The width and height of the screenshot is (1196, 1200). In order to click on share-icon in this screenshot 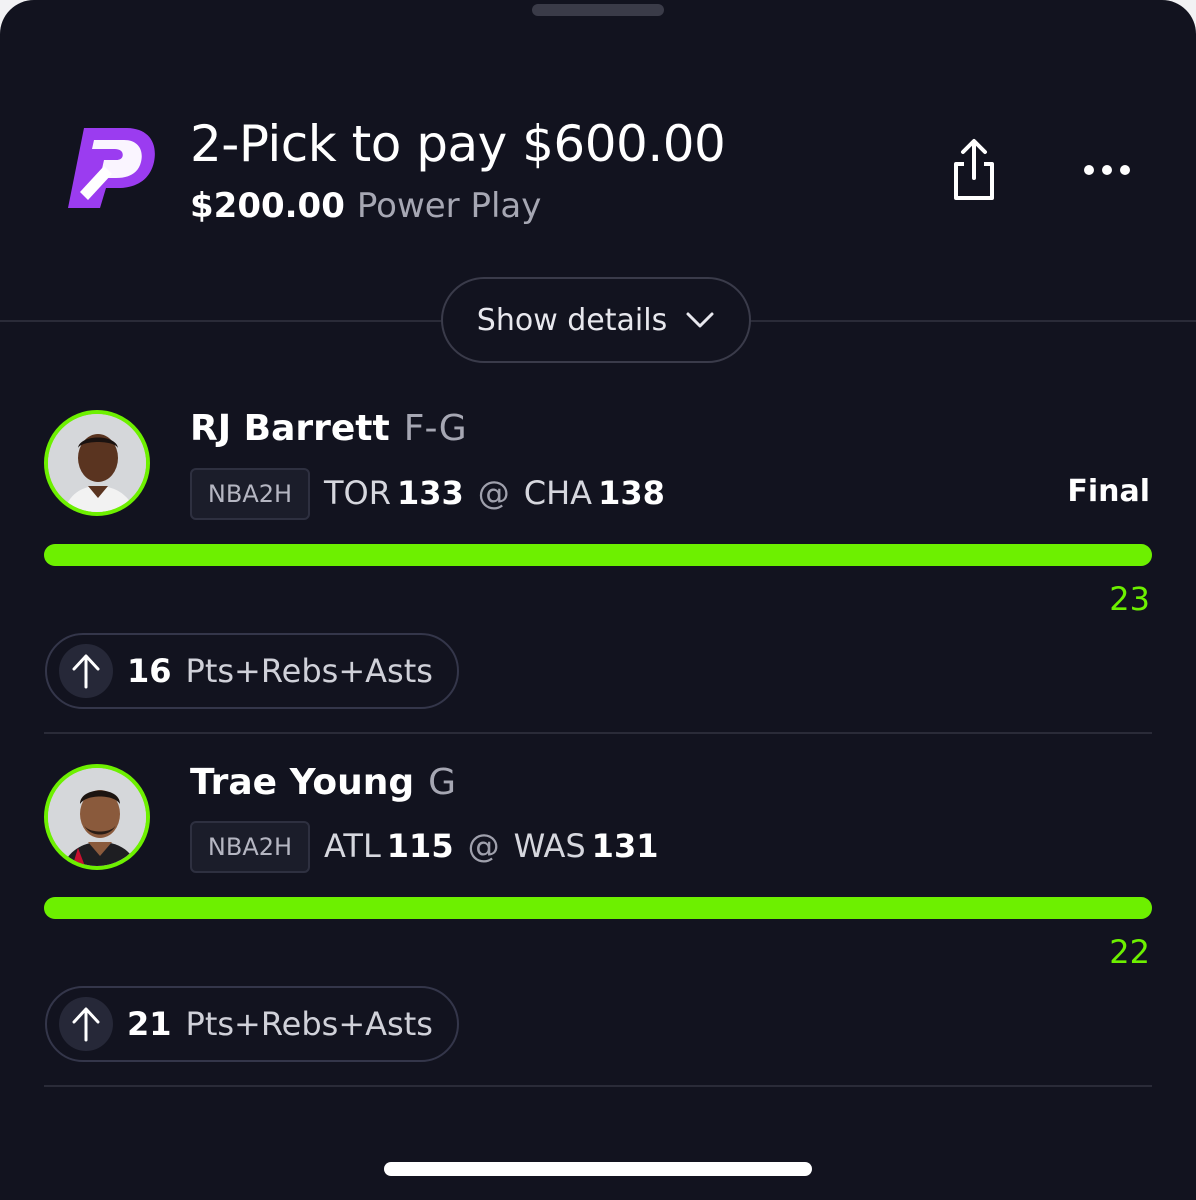, I will do `click(974, 169)`.